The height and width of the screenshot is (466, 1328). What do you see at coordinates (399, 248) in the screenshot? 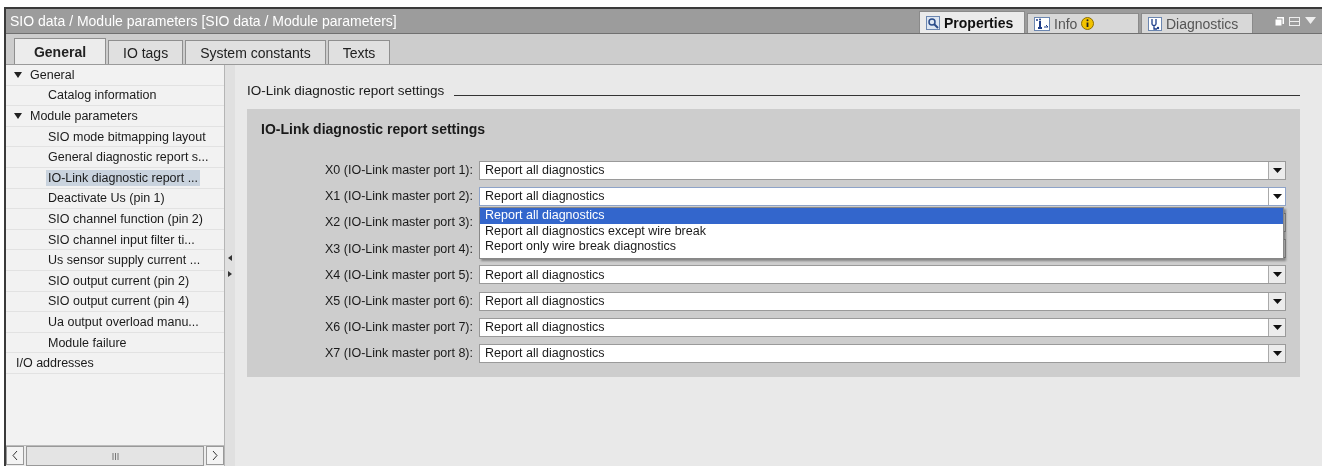
I see `field-label: X3 (IO-Link master port 4):` at bounding box center [399, 248].